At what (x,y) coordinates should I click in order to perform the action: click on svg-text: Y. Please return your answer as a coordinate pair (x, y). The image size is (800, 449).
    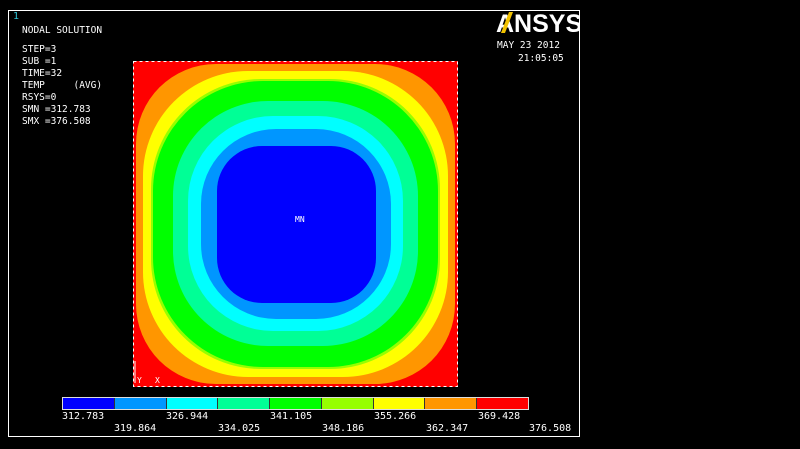
    Looking at the image, I should click on (139, 380).